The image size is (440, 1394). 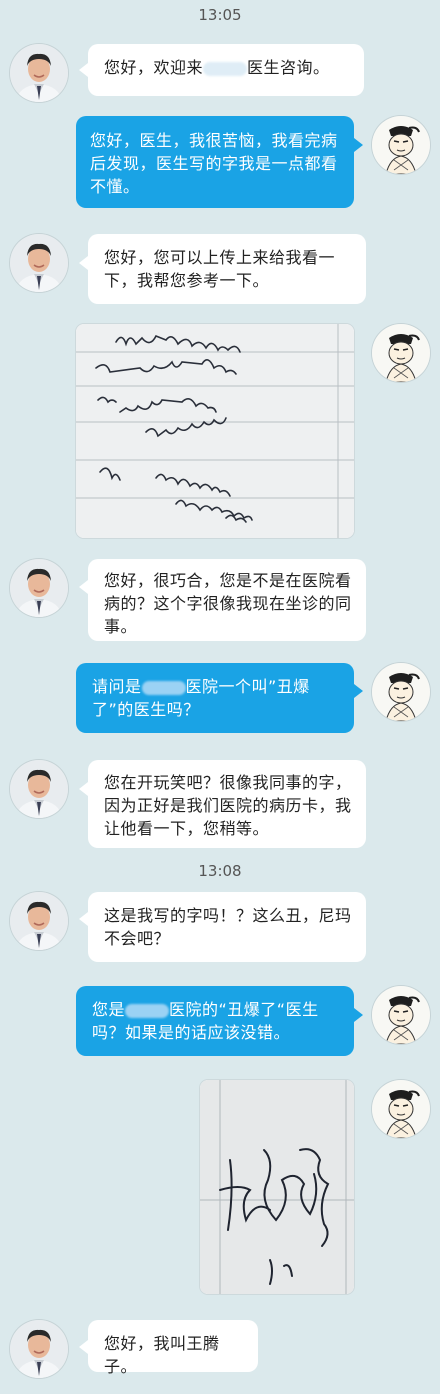 I want to click on message-text: 您好，医生，我很苦恼，我看完病后发现，医生写的字我是一点都看不懂。, so click(x=214, y=163).